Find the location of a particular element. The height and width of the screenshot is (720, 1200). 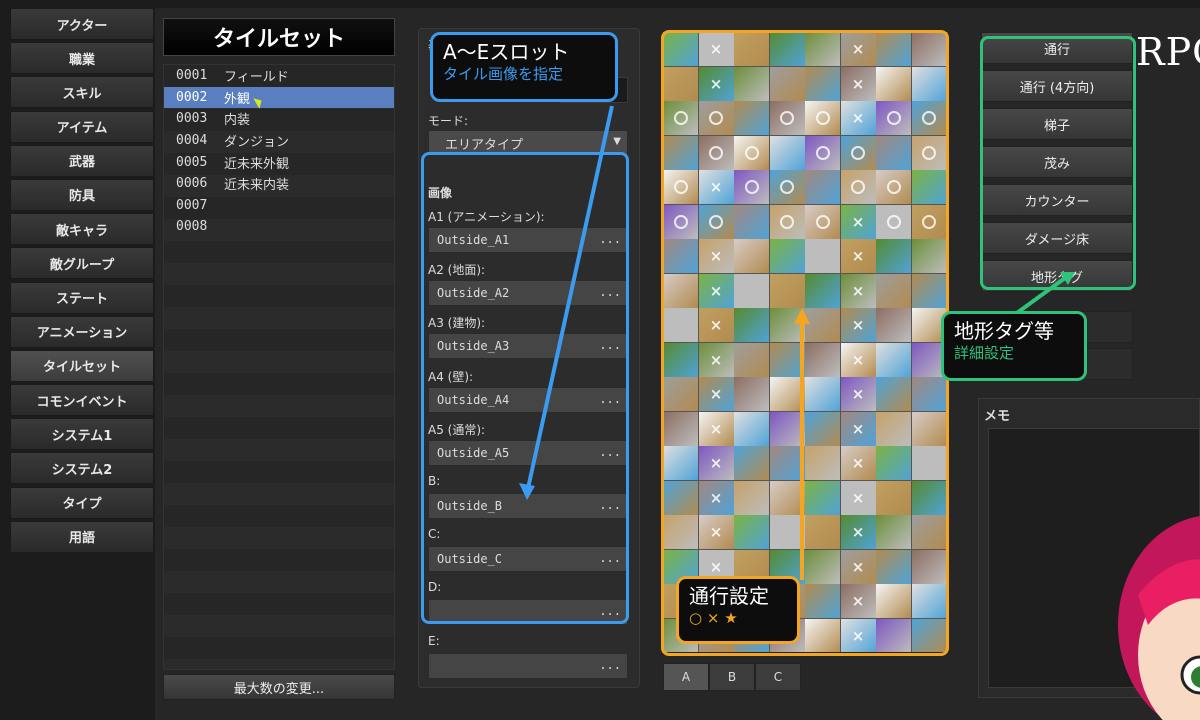

passage-callout: 通行設定 ○ × ★ is located at coordinates (738, 610).